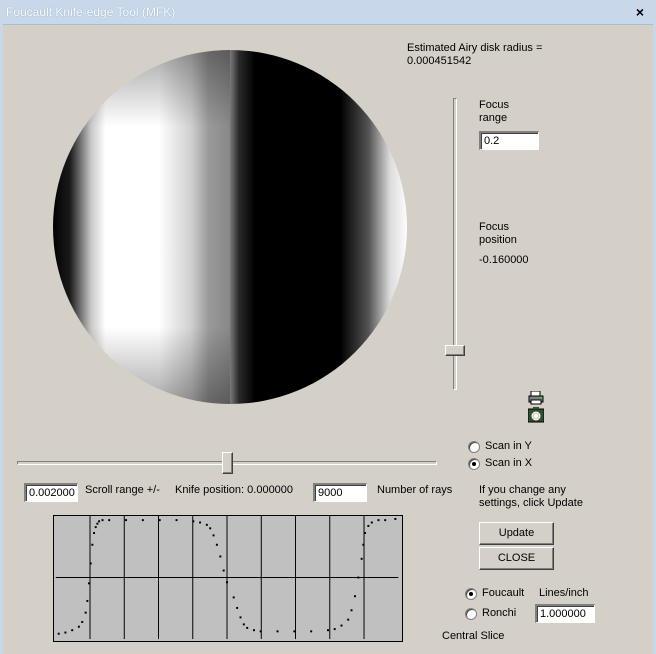  I want to click on airy-radius-value: 0.000451542, so click(439, 61).